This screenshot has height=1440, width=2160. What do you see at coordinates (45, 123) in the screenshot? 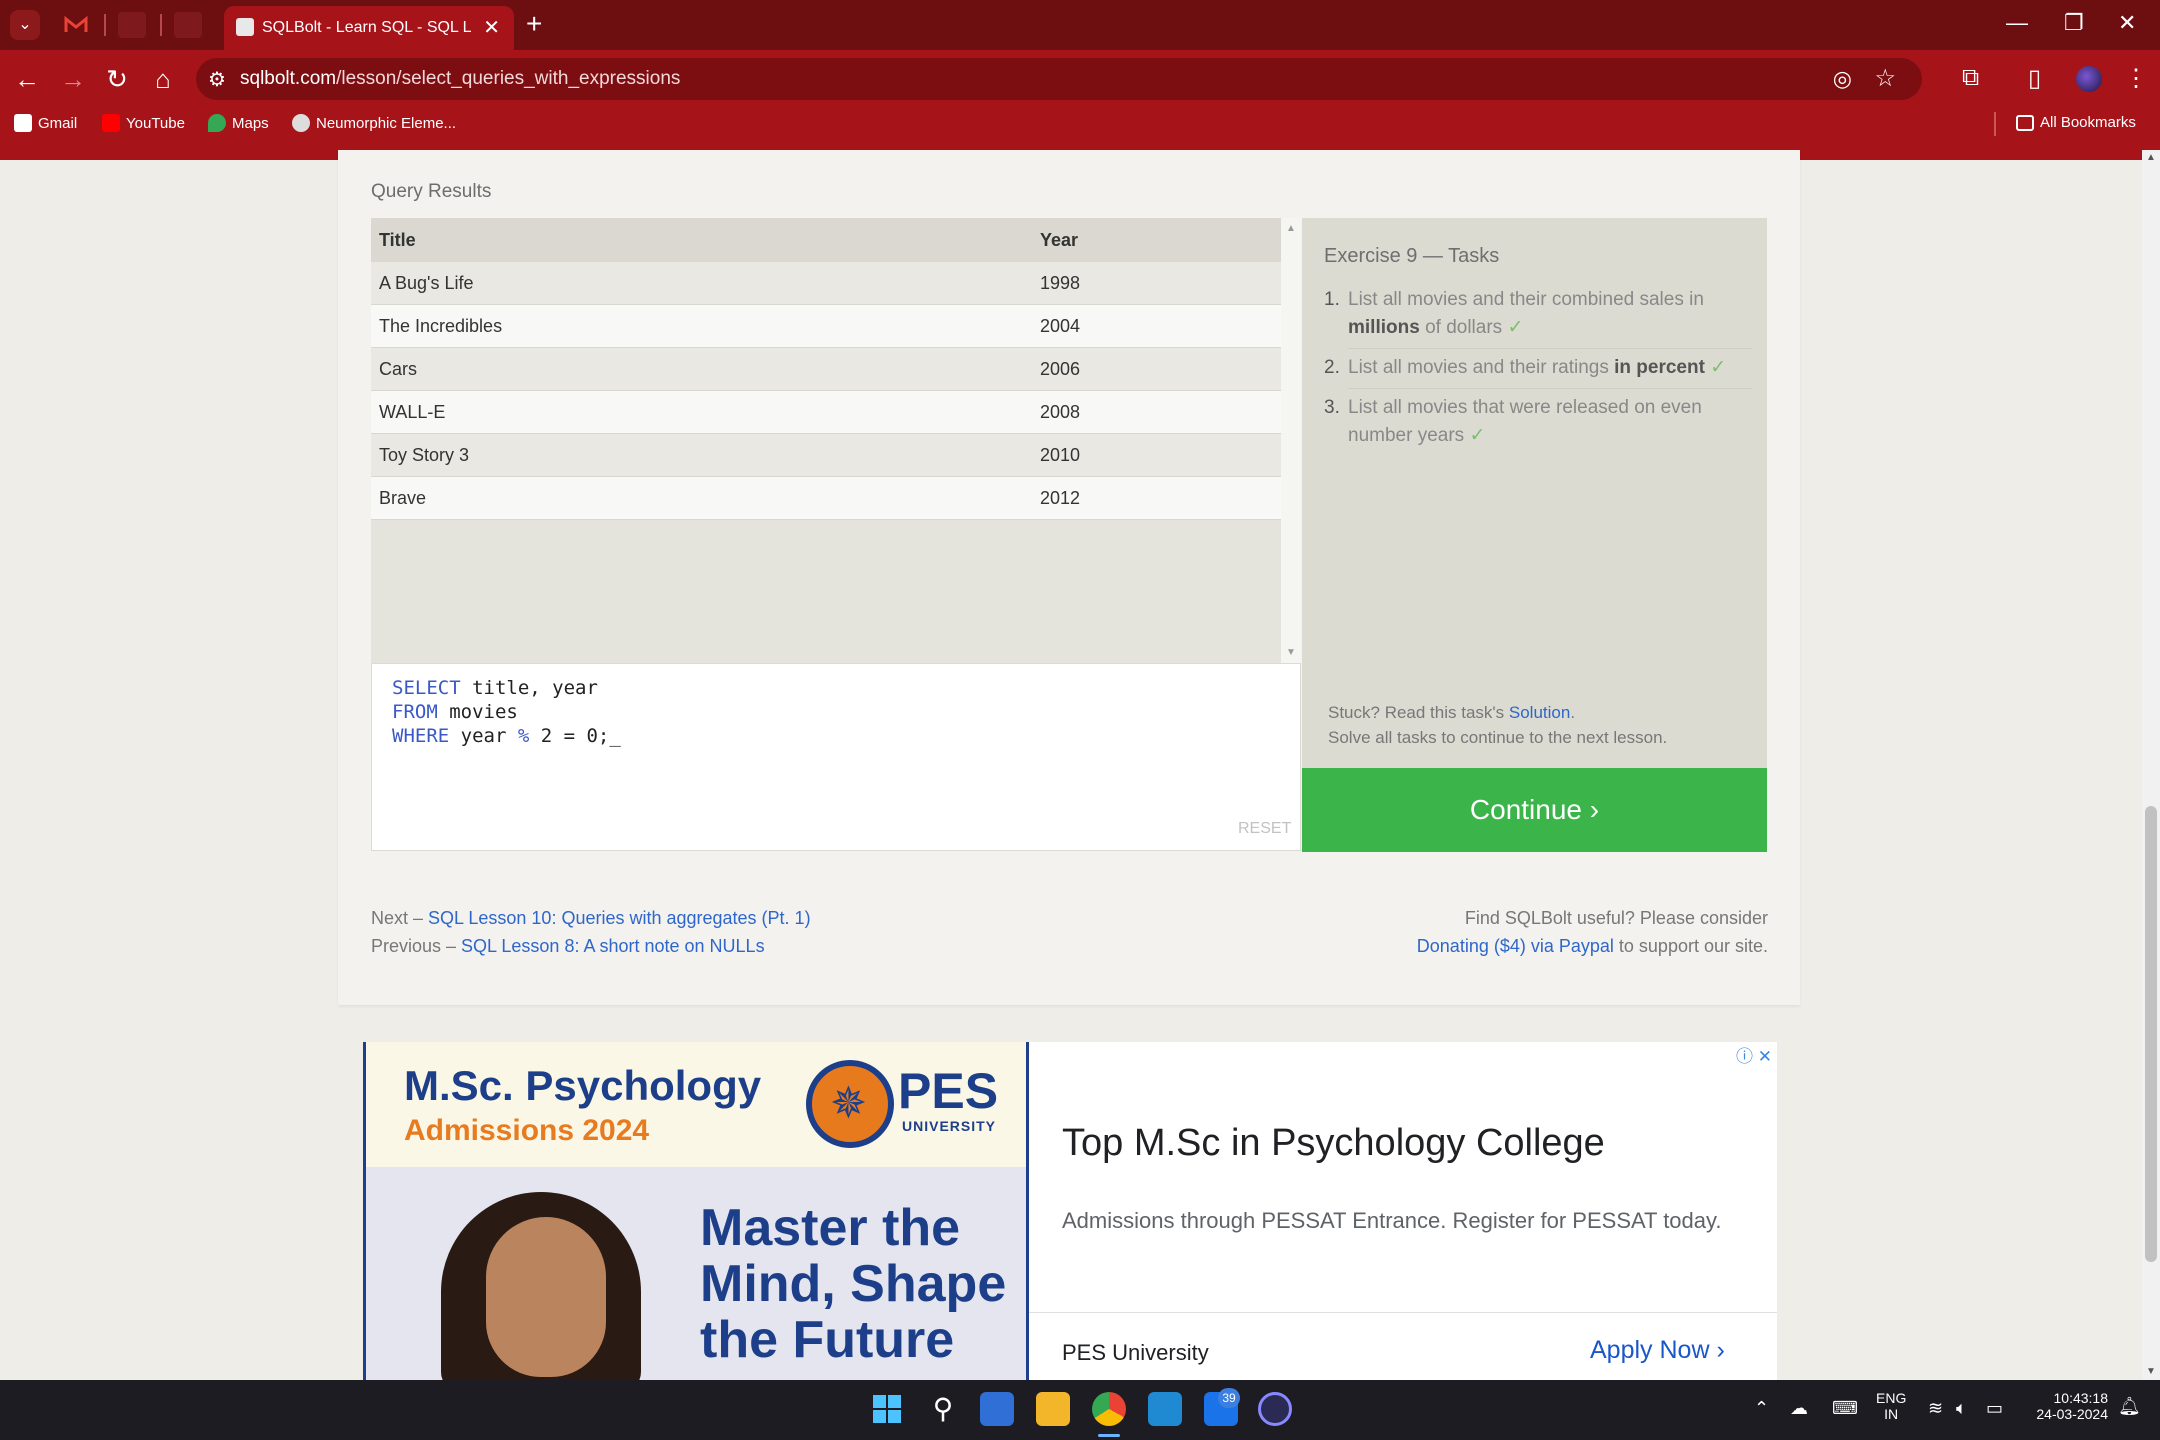
I see `bookmark-gmail: Gmail` at bounding box center [45, 123].